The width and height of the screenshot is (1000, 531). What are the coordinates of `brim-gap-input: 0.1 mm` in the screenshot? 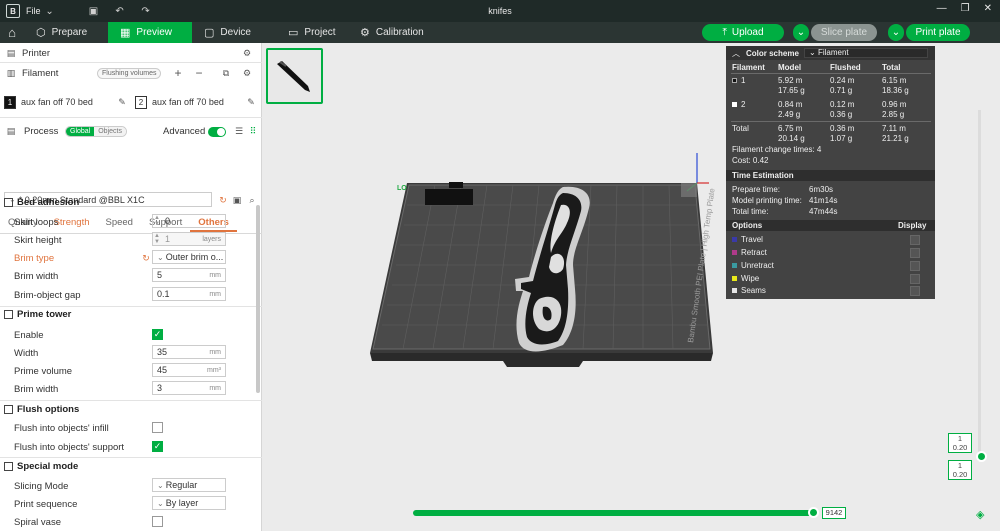 It's located at (189, 294).